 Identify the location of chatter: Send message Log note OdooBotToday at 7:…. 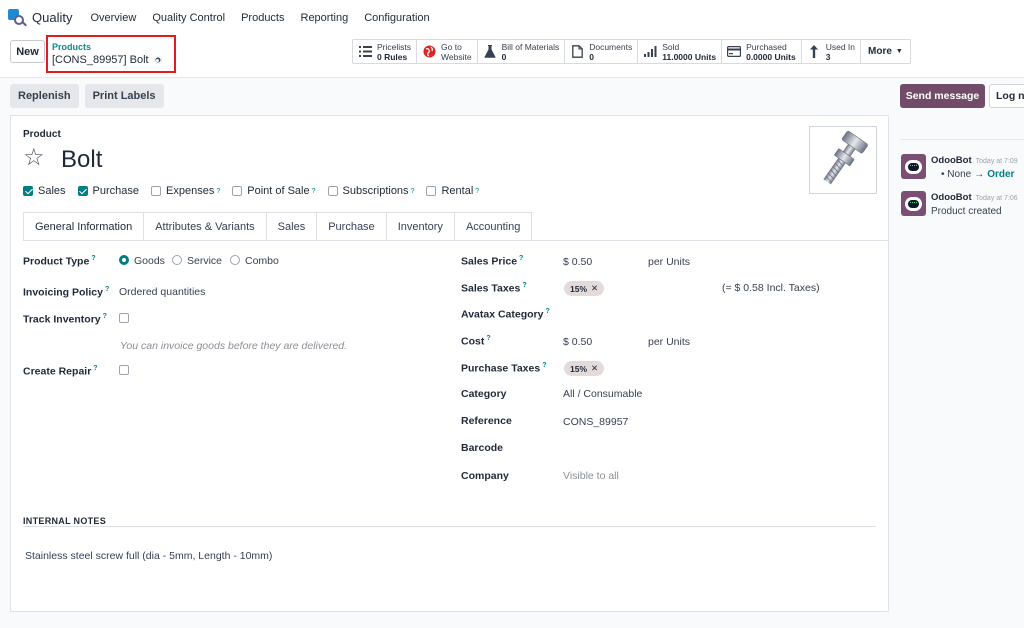
(957, 353).